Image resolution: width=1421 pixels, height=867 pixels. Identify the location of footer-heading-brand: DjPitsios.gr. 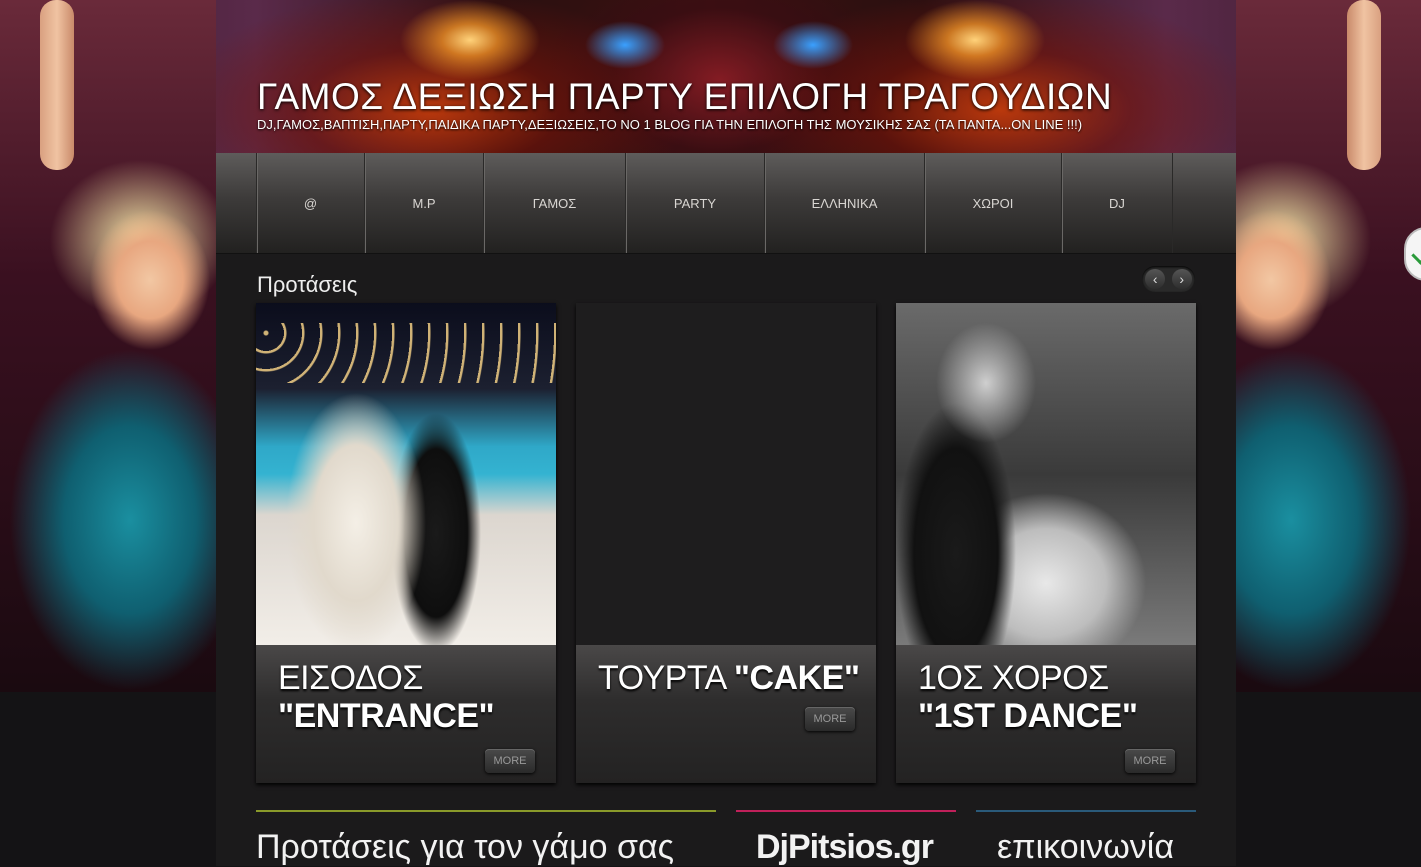
(845, 847).